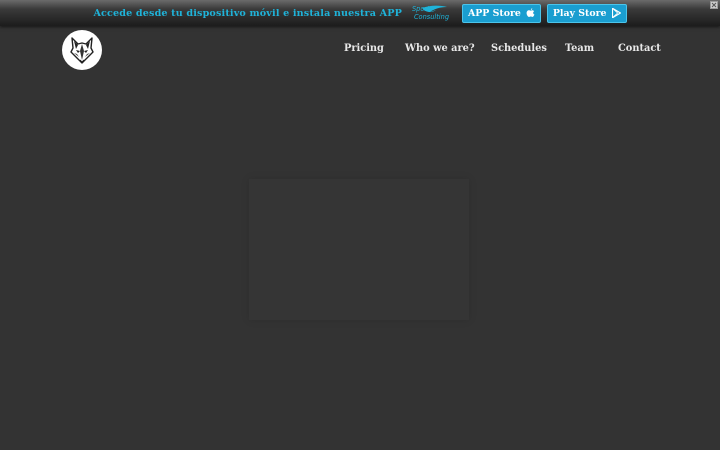  What do you see at coordinates (494, 13) in the screenshot?
I see `app-store-label: APP Store` at bounding box center [494, 13].